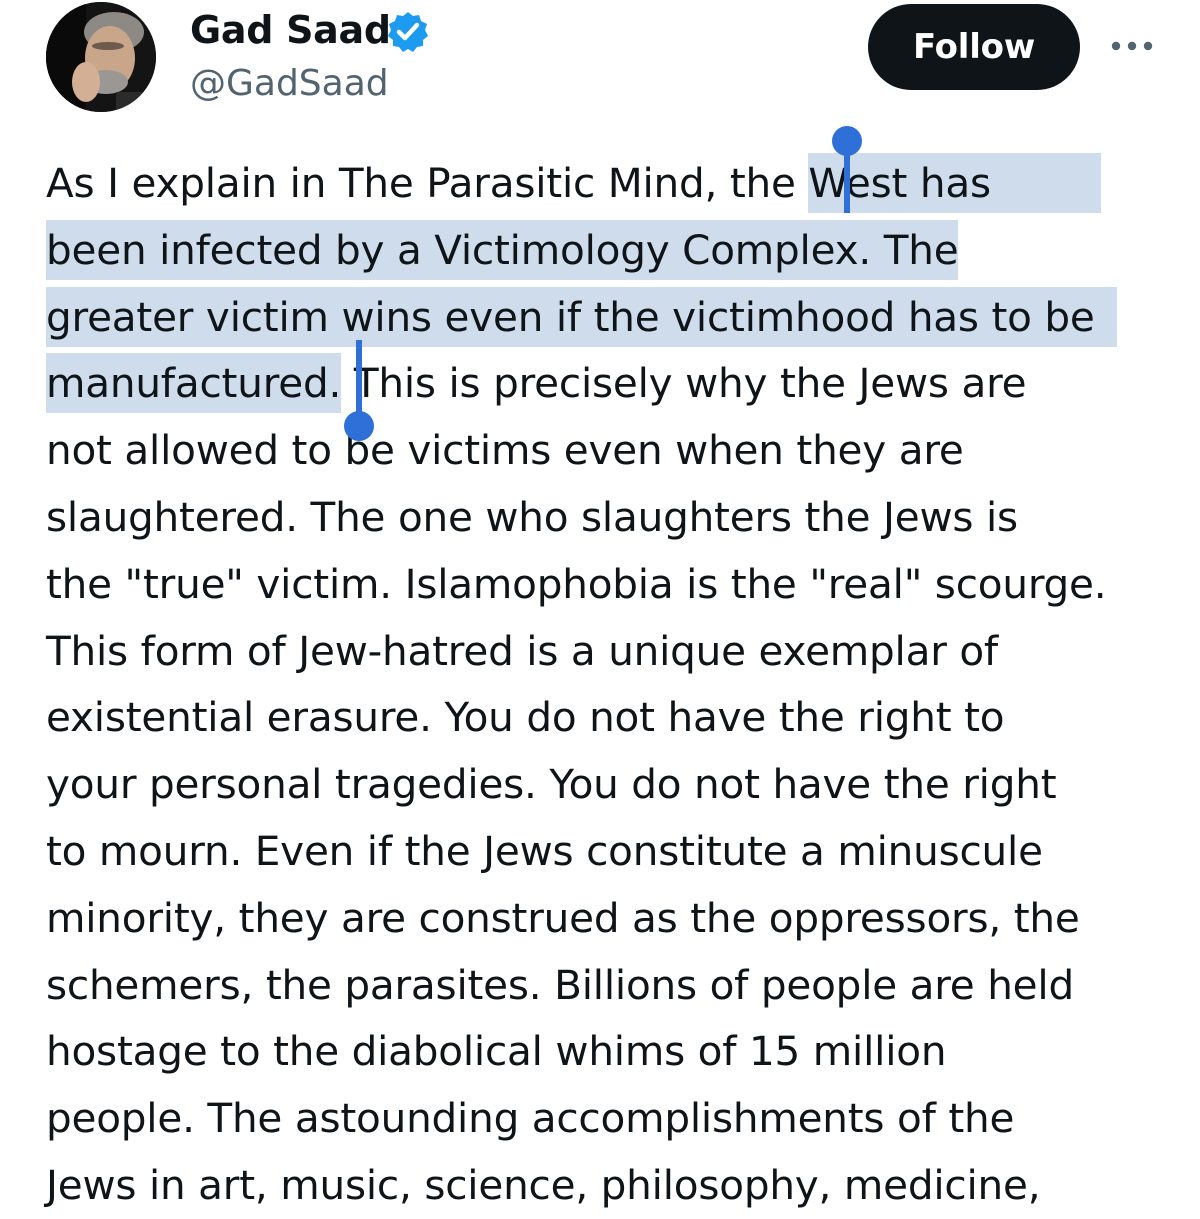  I want to click on tweet-text-segment: As I explain in The Parasitic Mind, the, so click(427, 183).